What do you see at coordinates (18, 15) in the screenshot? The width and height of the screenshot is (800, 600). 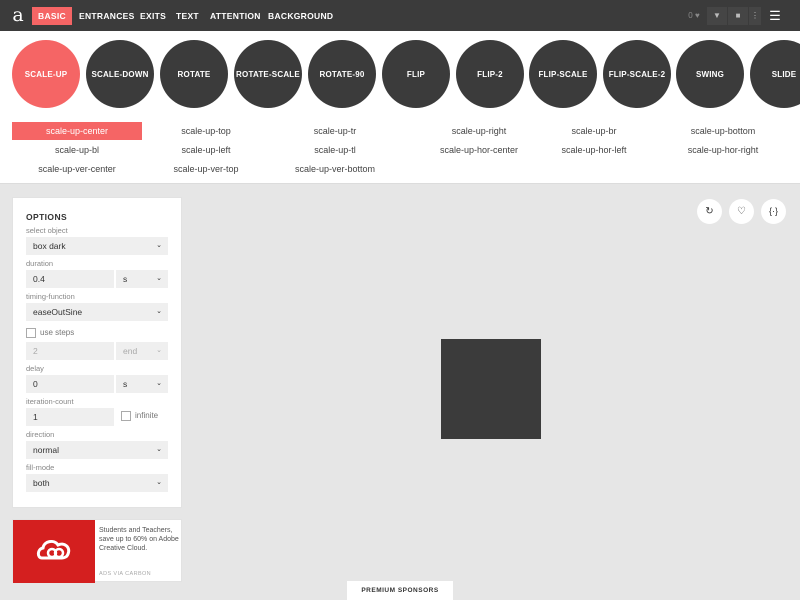 I see `logo: a` at bounding box center [18, 15].